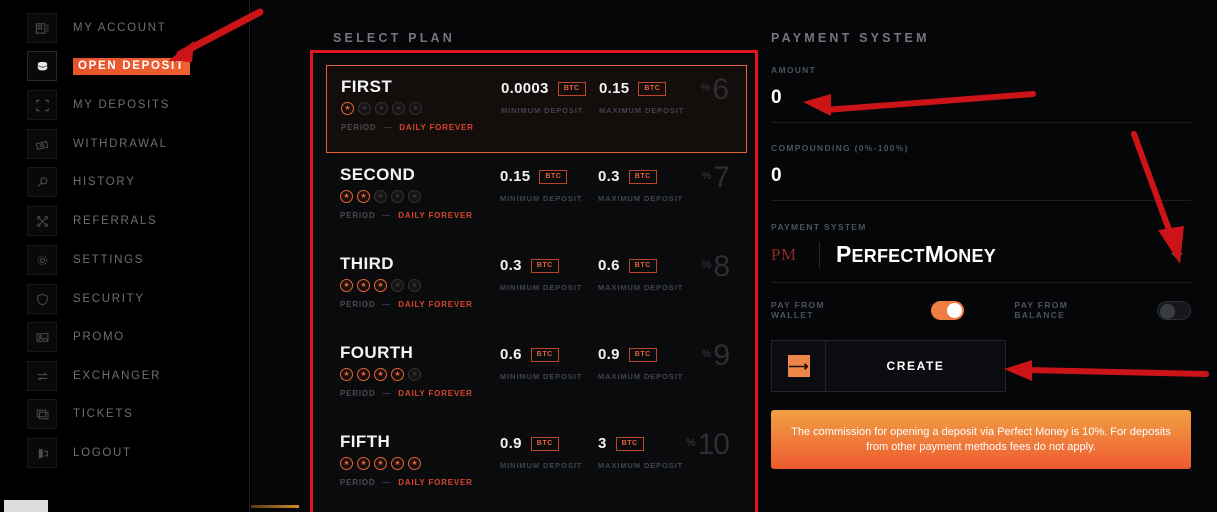  What do you see at coordinates (541, 363) in the screenshot?
I see `plan-minimum-deposit: 0.6 BTC MINIMUM DEPOSIT` at bounding box center [541, 363].